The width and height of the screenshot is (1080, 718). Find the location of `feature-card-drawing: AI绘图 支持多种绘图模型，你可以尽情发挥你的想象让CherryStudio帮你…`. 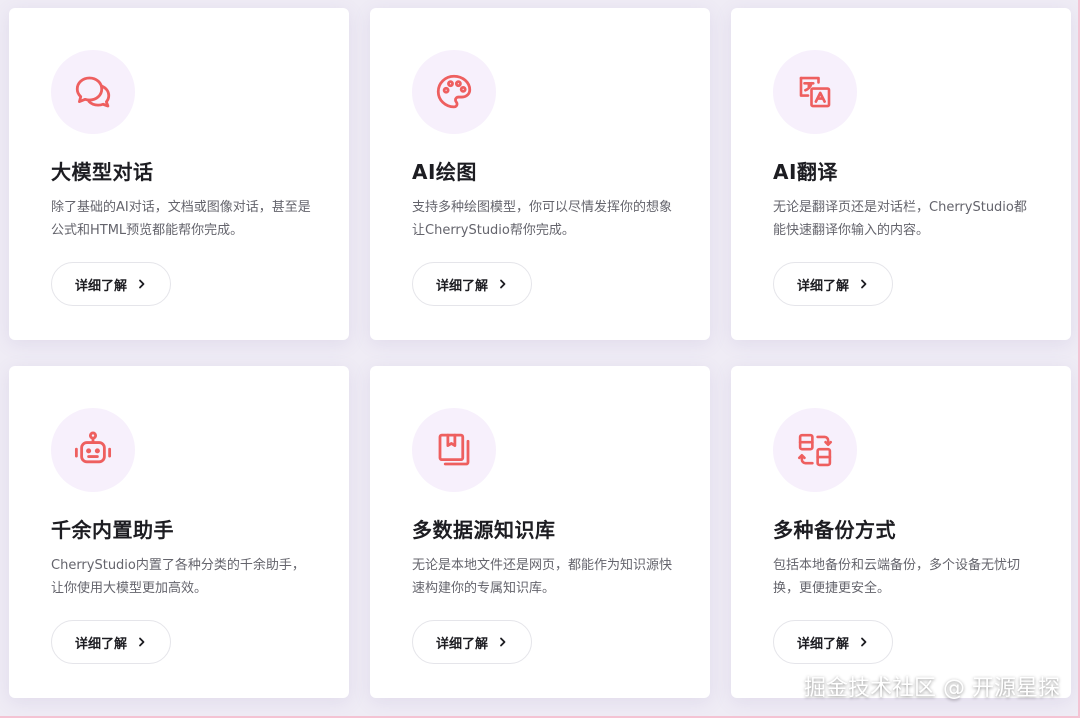

feature-card-drawing: AI绘图 支持多种绘图模型，你可以尽情发挥你的想象让CherryStudio帮你… is located at coordinates (540, 174).